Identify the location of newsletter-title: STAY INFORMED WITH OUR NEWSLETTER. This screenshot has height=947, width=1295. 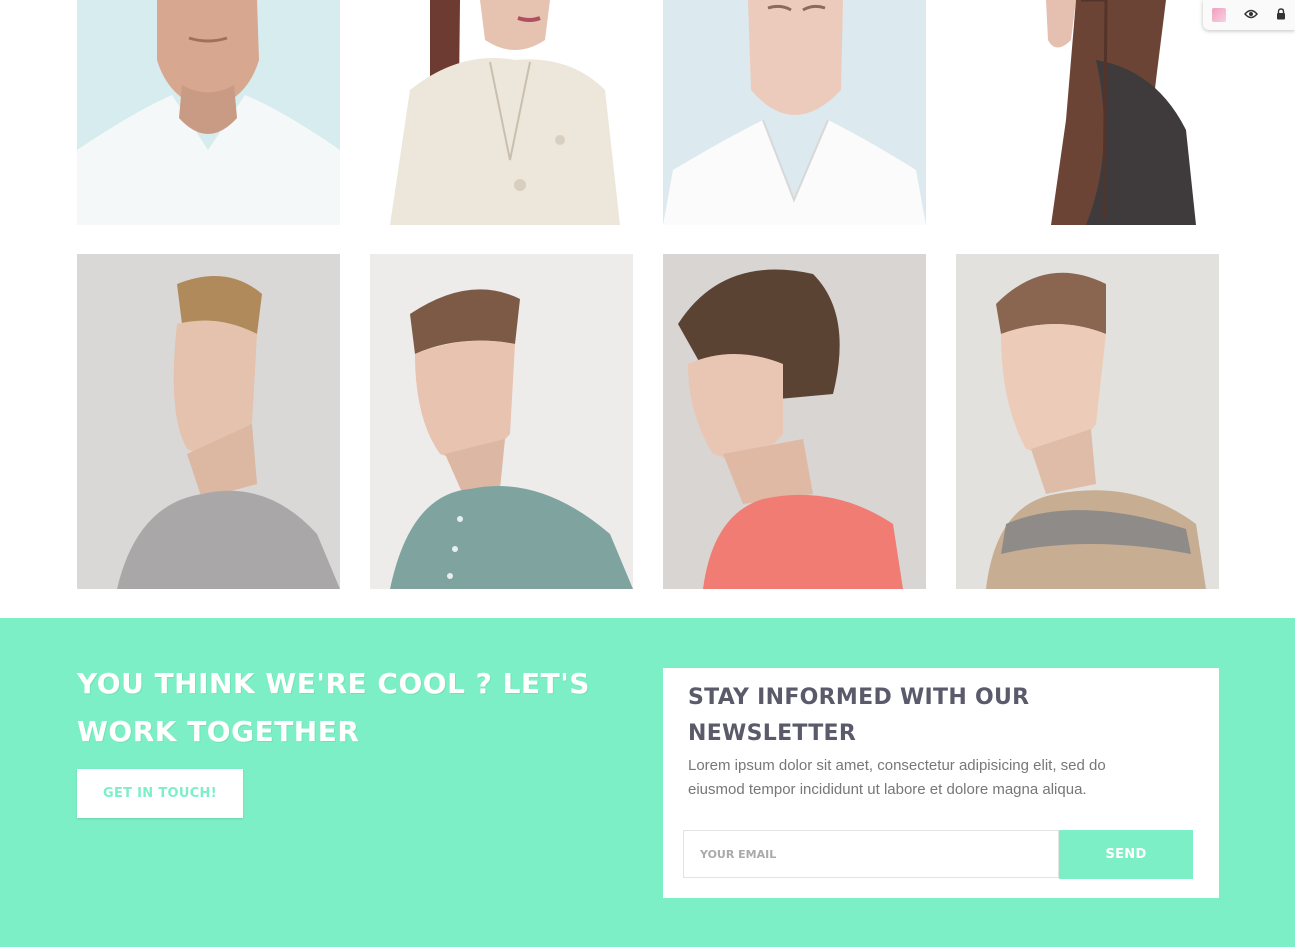
(859, 715).